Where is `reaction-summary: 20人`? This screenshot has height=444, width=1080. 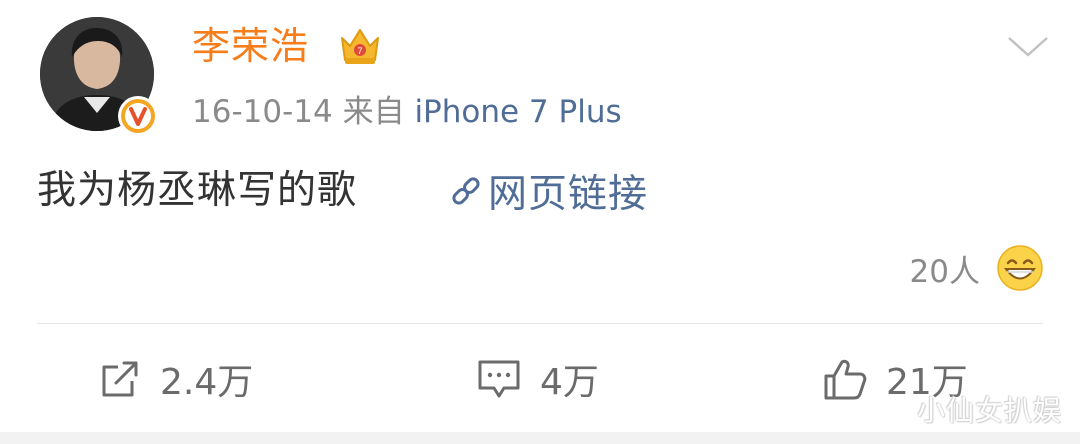 reaction-summary: 20人 is located at coordinates (977, 268).